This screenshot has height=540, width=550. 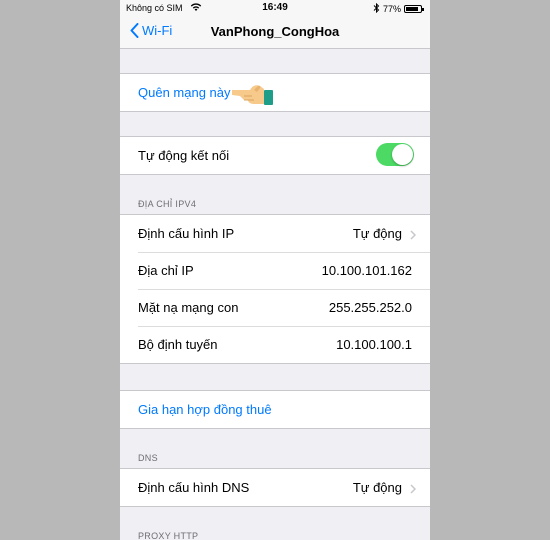 What do you see at coordinates (366, 270) in the screenshot?
I see `ip-address-value: 10.100.101.162` at bounding box center [366, 270].